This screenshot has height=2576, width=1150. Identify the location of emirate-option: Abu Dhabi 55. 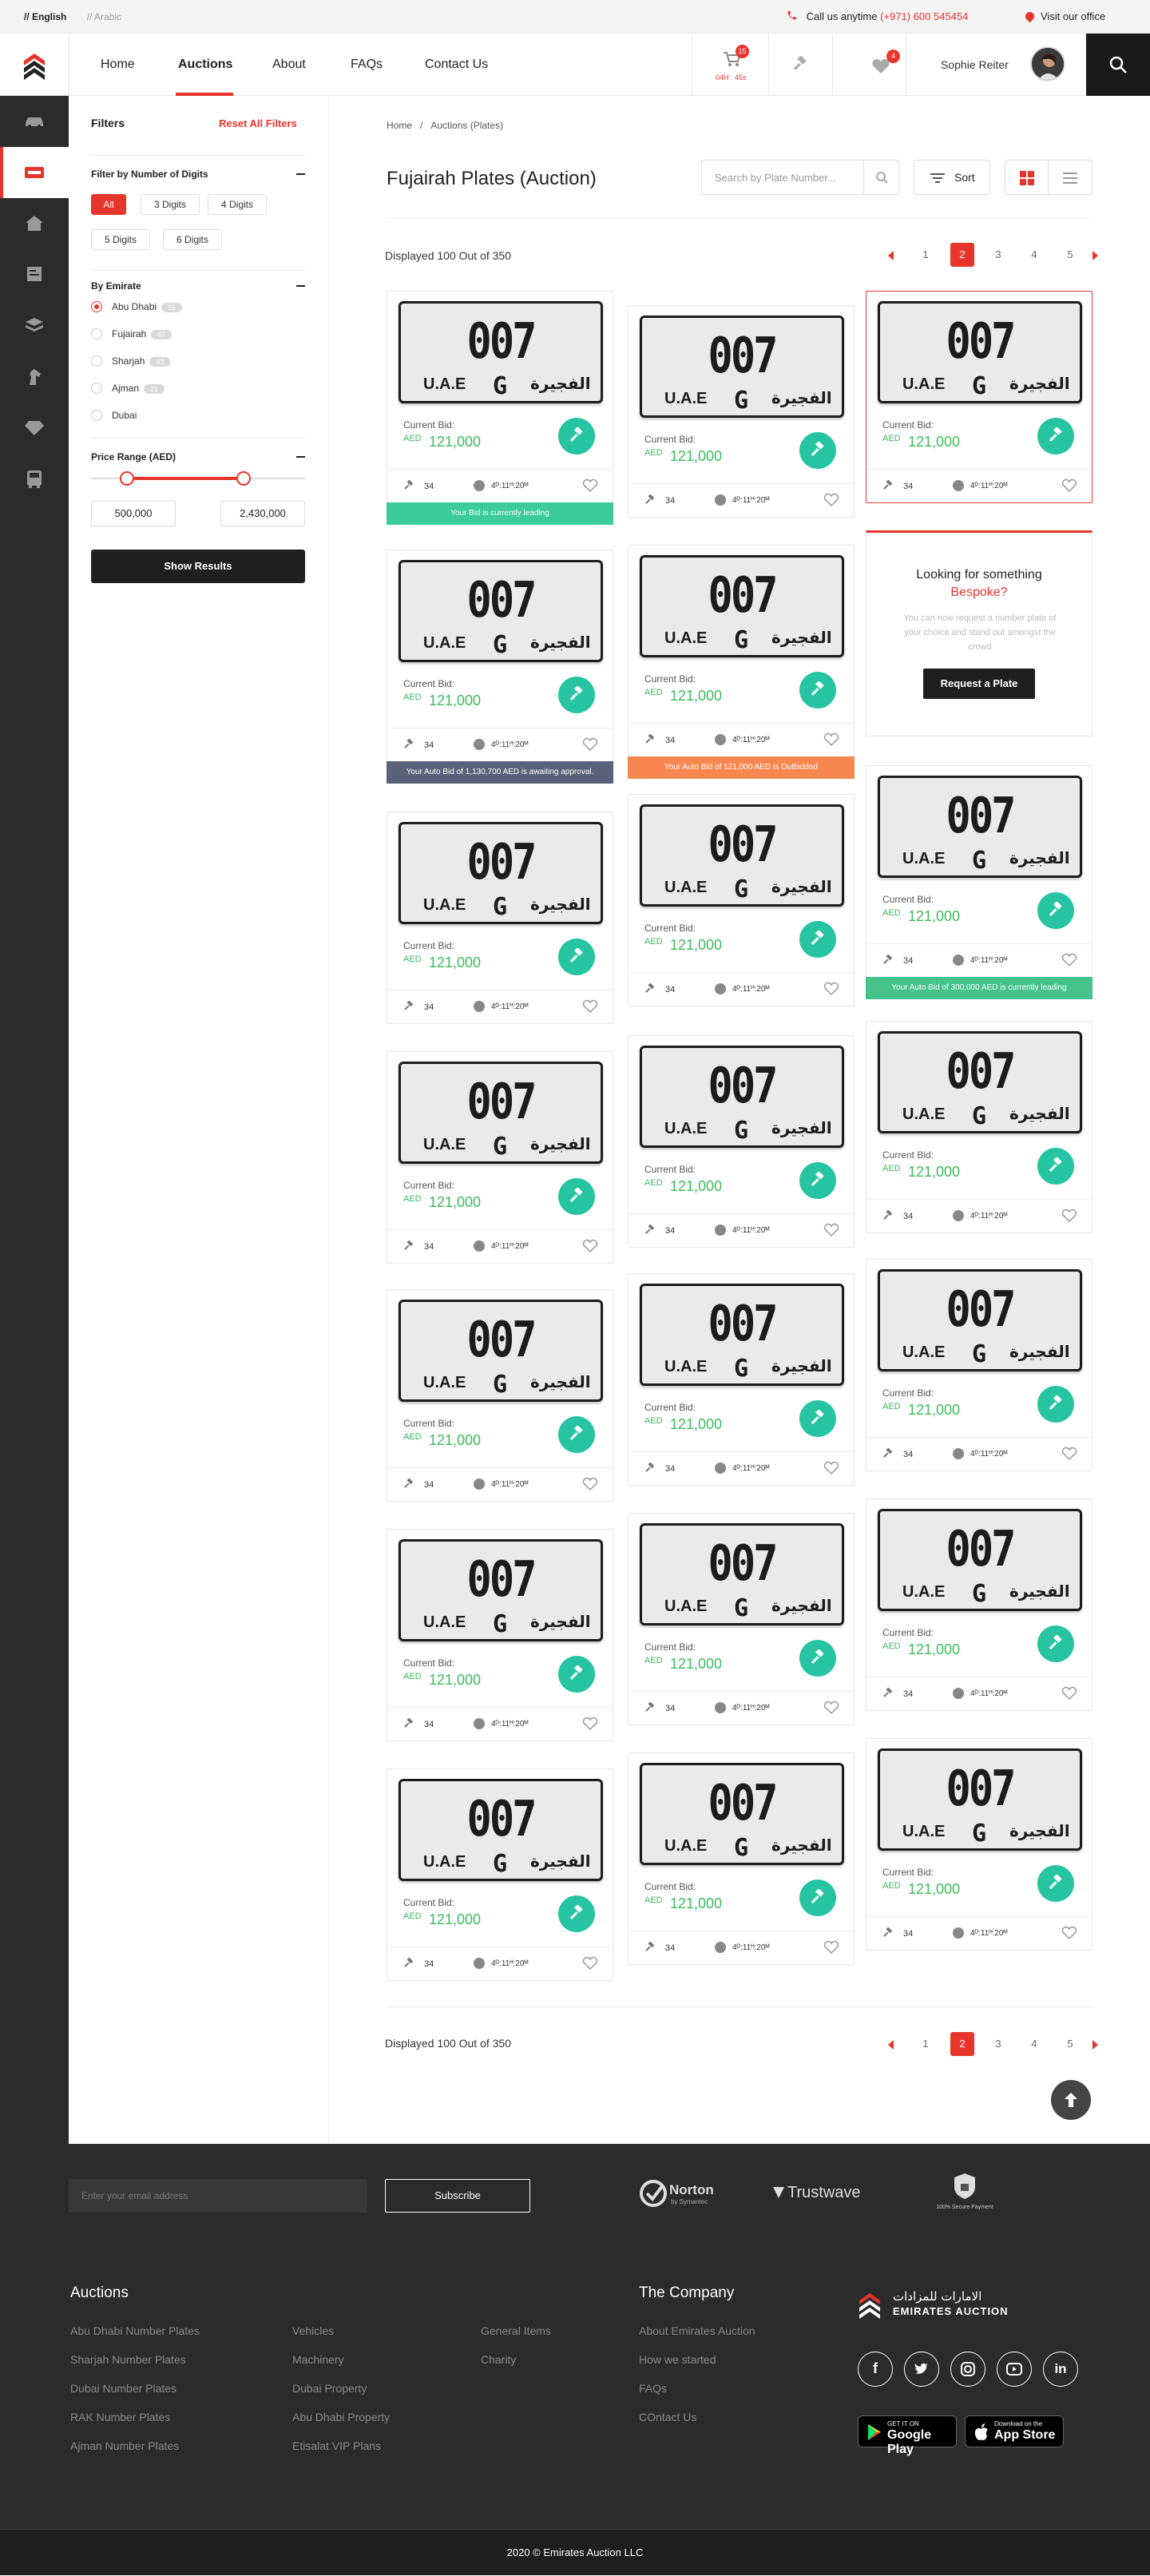
(137, 306).